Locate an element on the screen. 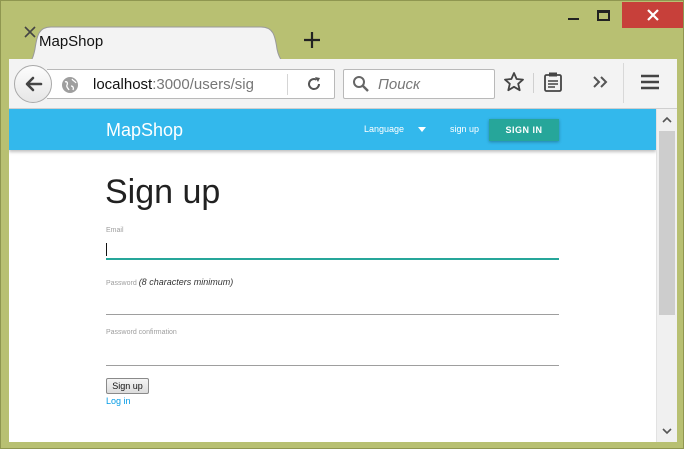 The height and width of the screenshot is (449, 684). reading-list-icon is located at coordinates (553, 82).